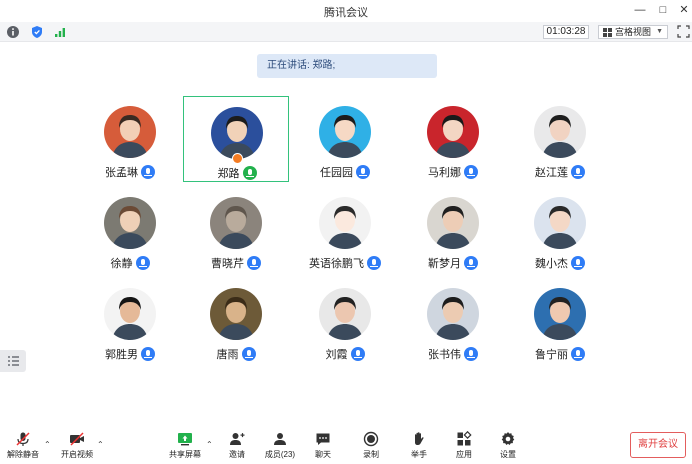 The image size is (692, 464). I want to click on invite-label: 邀请, so click(237, 454).